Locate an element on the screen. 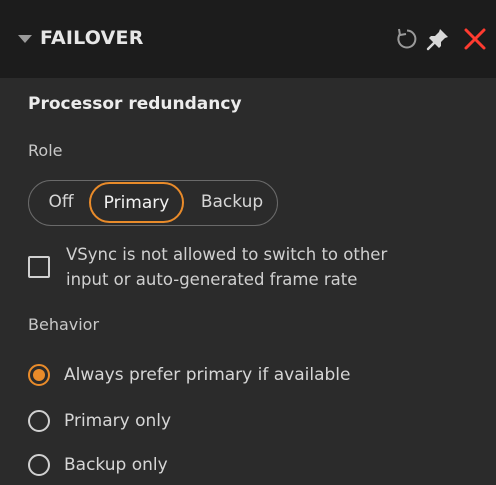 This screenshot has width=496, height=485. collapse-arrow-icon is located at coordinates (25, 39).